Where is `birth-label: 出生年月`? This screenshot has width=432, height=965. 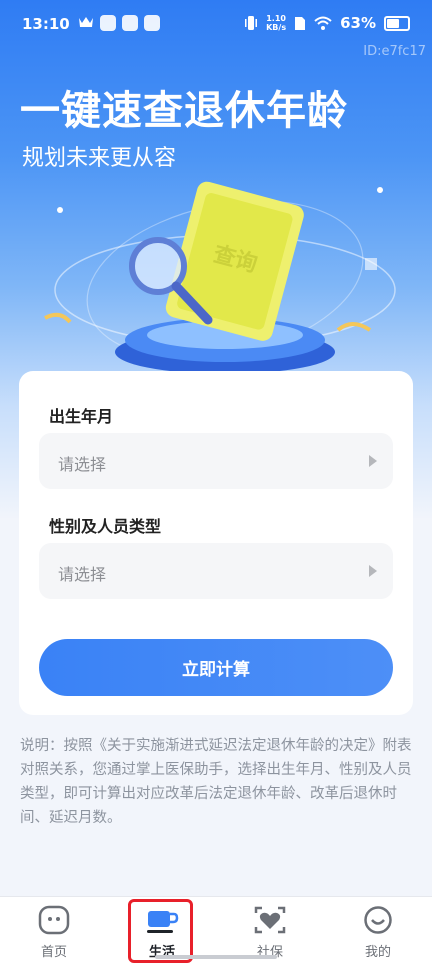 birth-label: 出生年月 is located at coordinates (81, 416).